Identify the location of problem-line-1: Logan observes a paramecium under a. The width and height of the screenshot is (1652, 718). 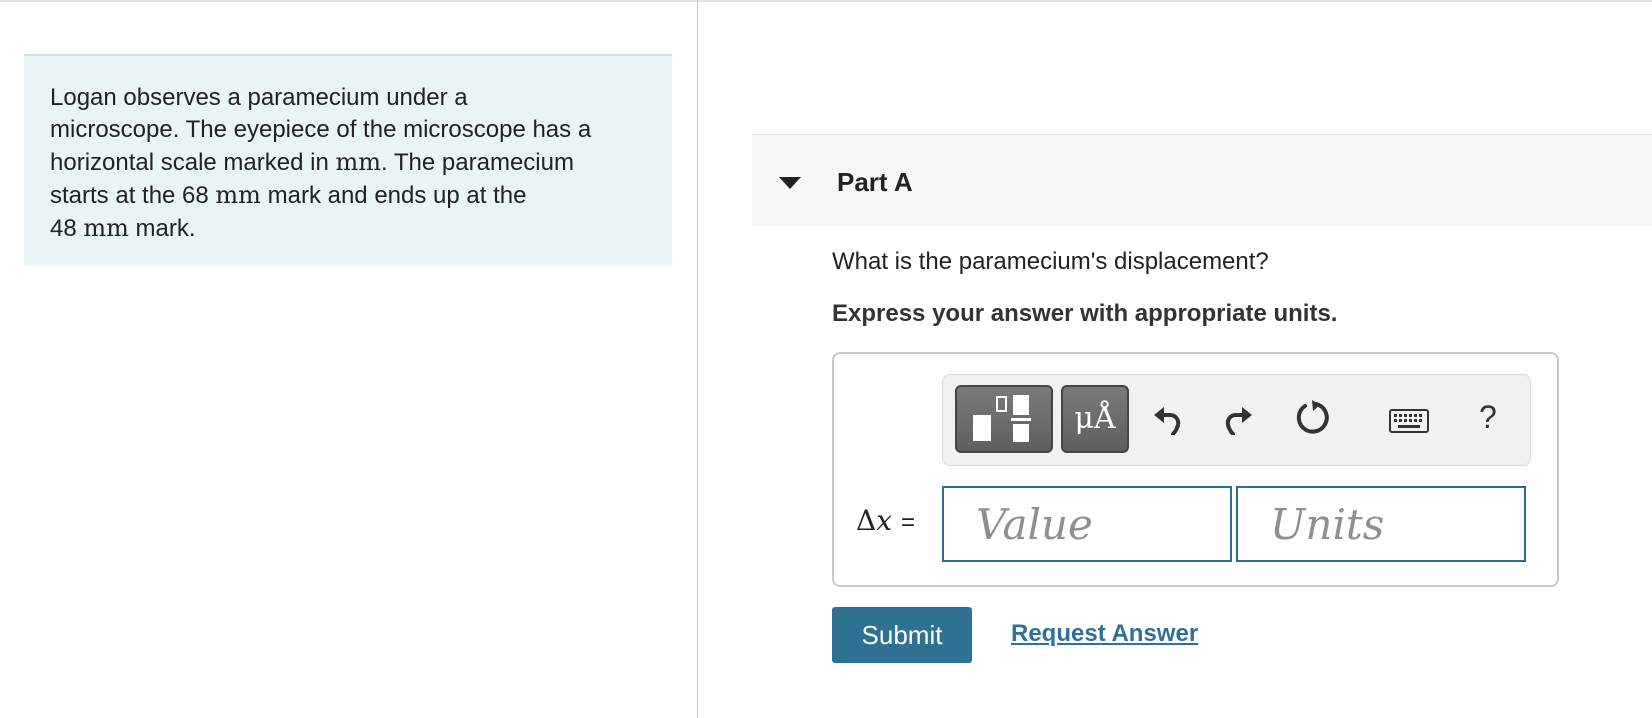
(259, 97).